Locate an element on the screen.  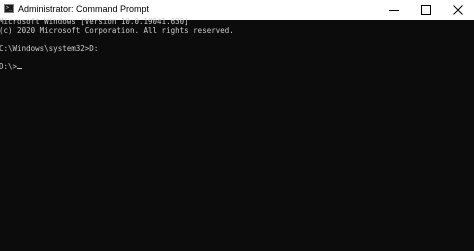
close-icon is located at coordinates (458, 10).